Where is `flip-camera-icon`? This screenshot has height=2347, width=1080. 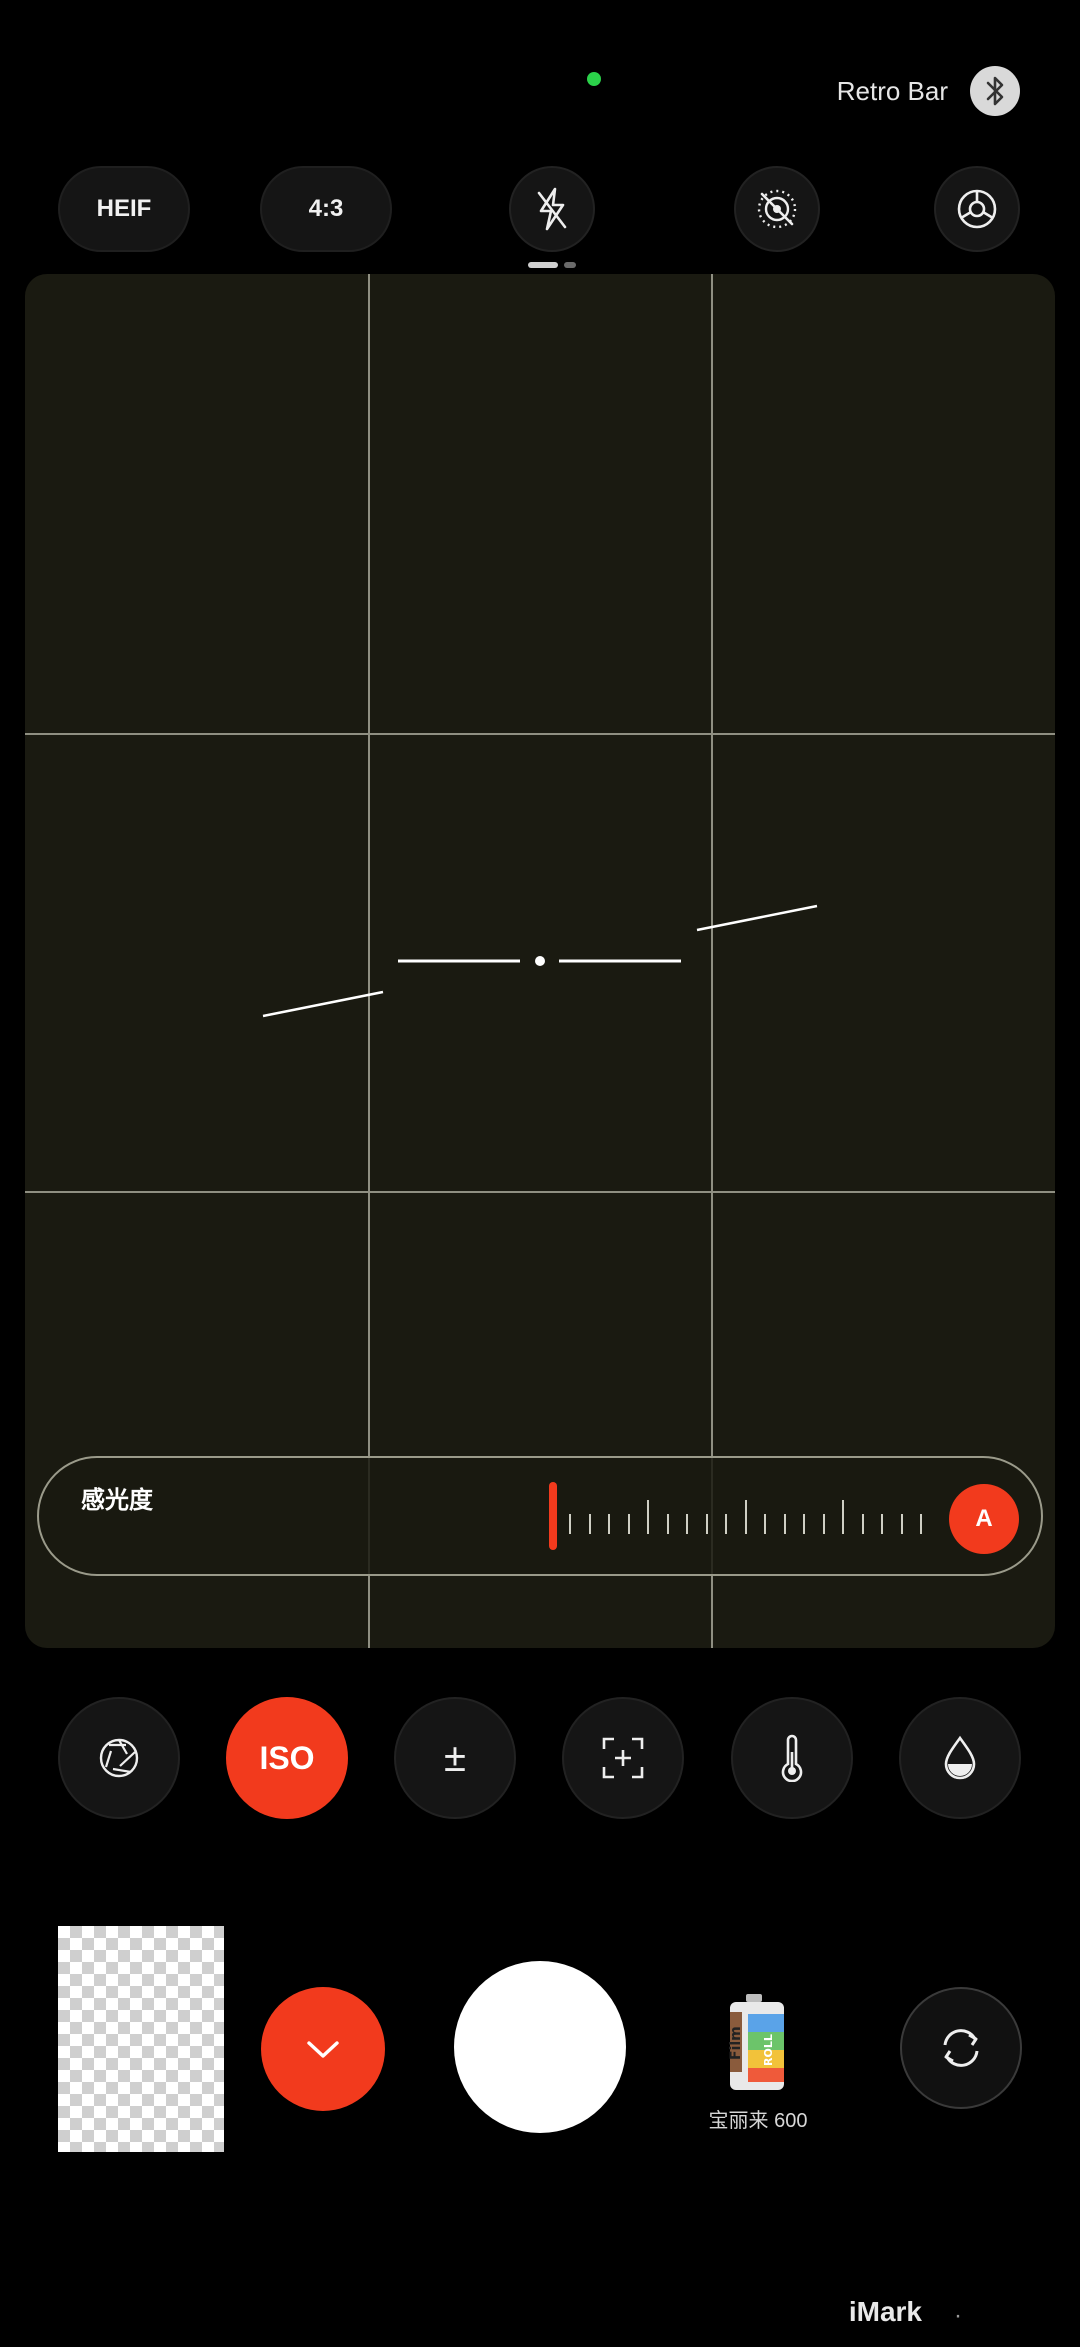 flip-camera-icon is located at coordinates (961, 2048).